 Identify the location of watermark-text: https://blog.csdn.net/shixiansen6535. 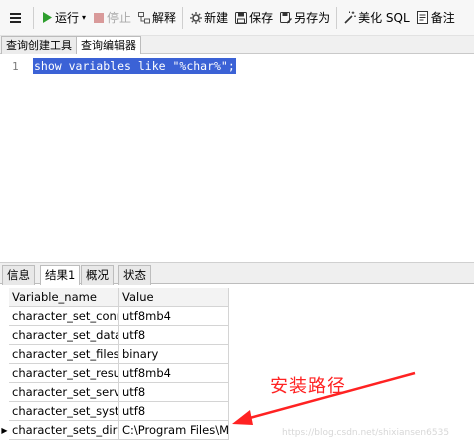
(366, 433).